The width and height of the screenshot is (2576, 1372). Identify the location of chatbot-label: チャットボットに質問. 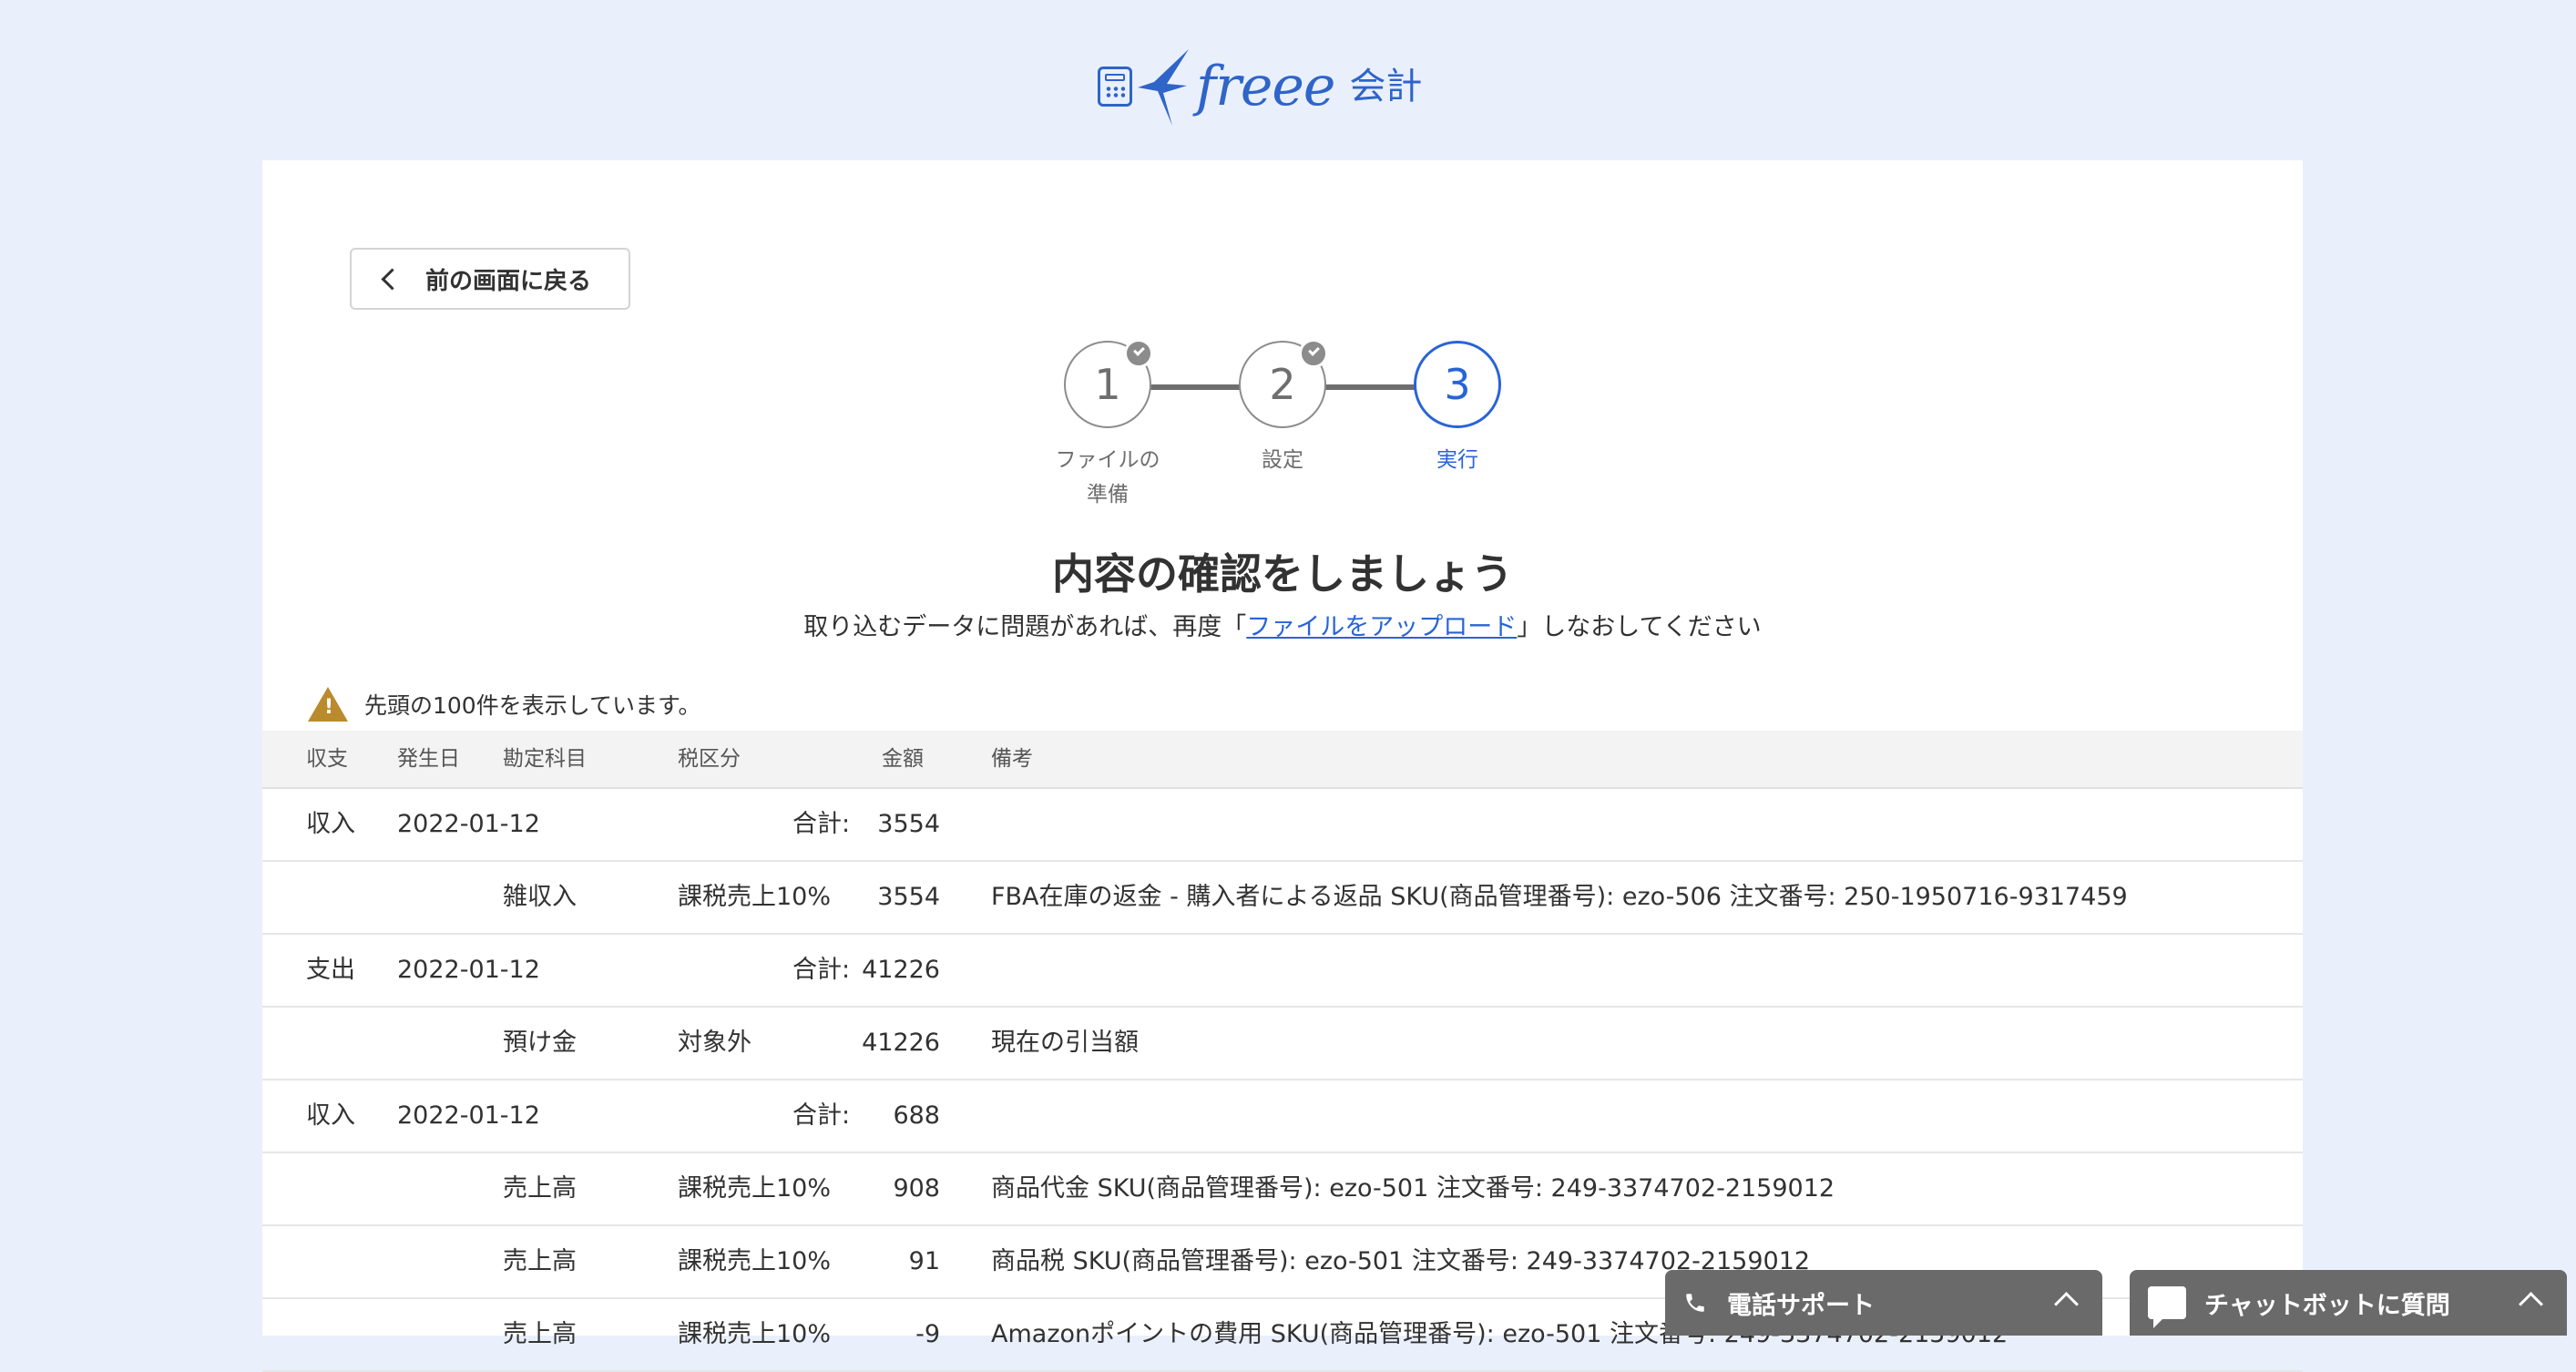
(2327, 1305).